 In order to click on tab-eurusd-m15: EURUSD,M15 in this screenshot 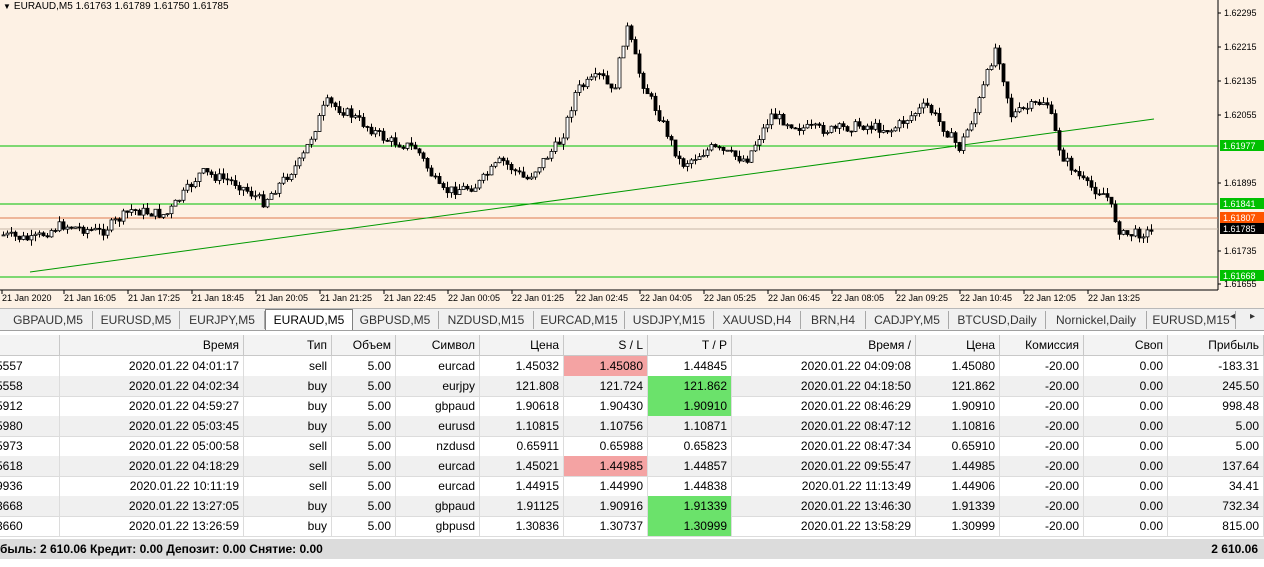, I will do `click(1191, 320)`.